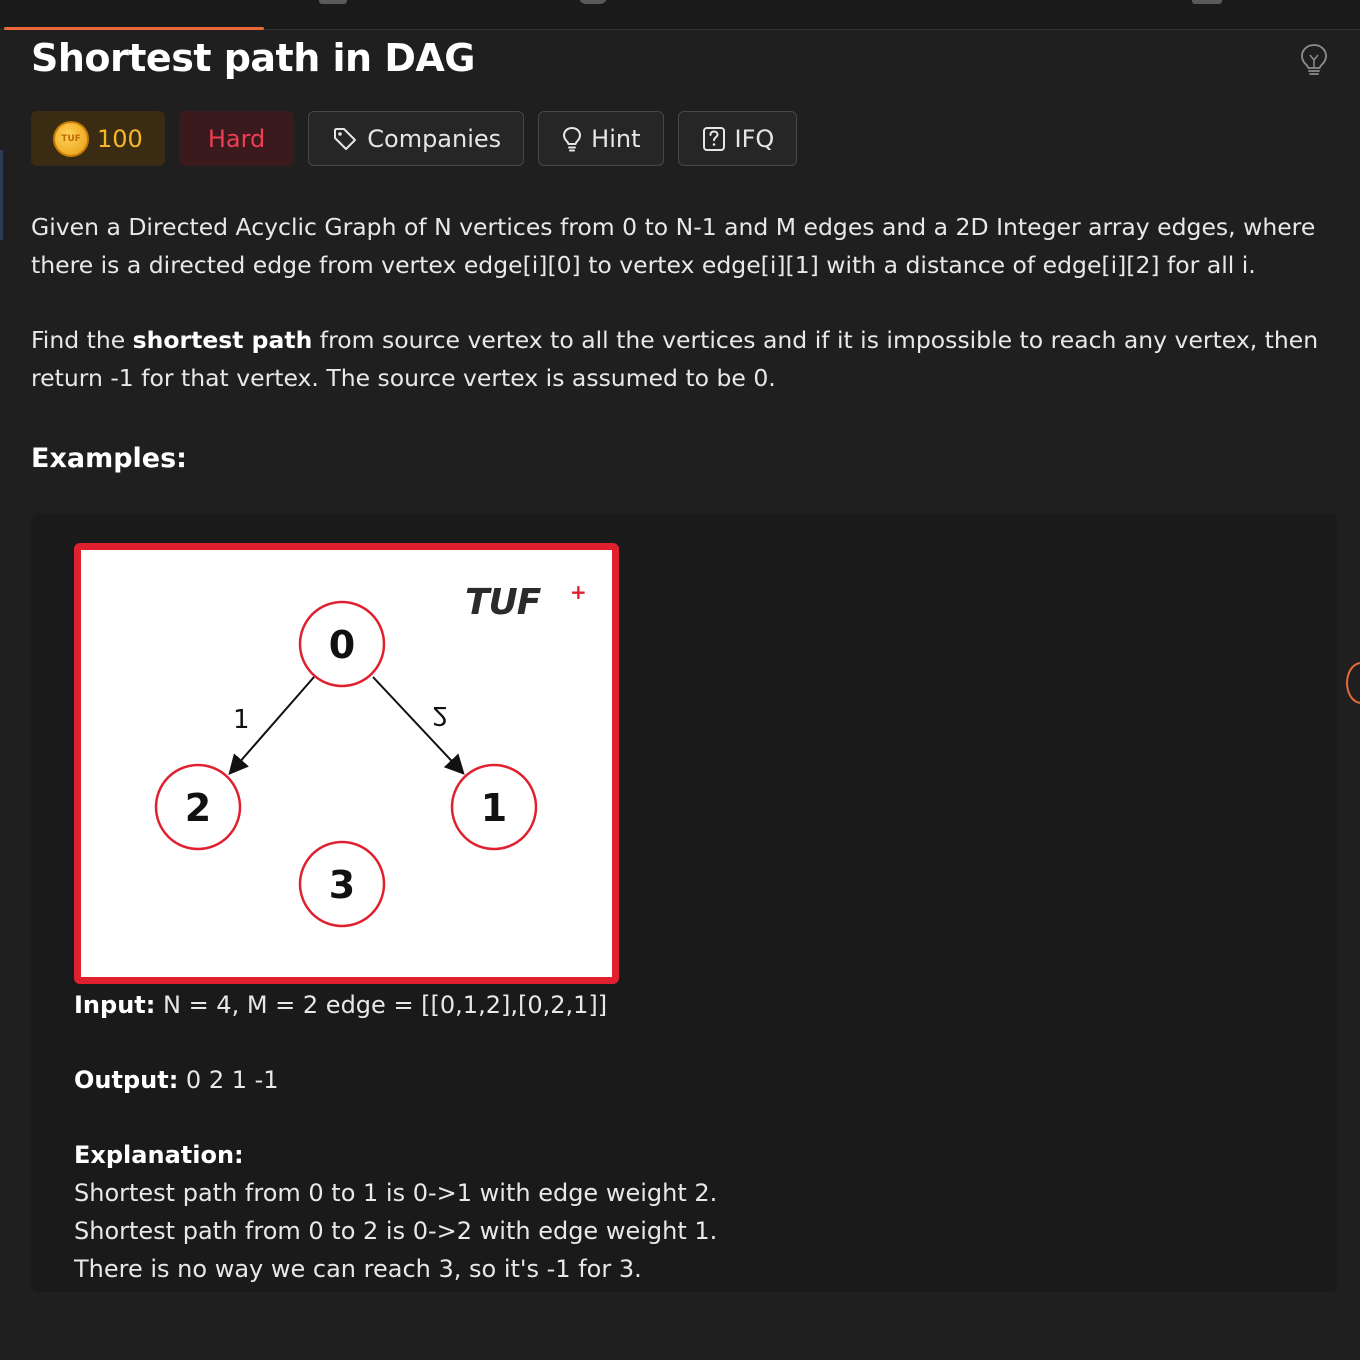  I want to click on problem-tags: TUF 100 Hard Companies Hint IFQ, so click(414, 138).